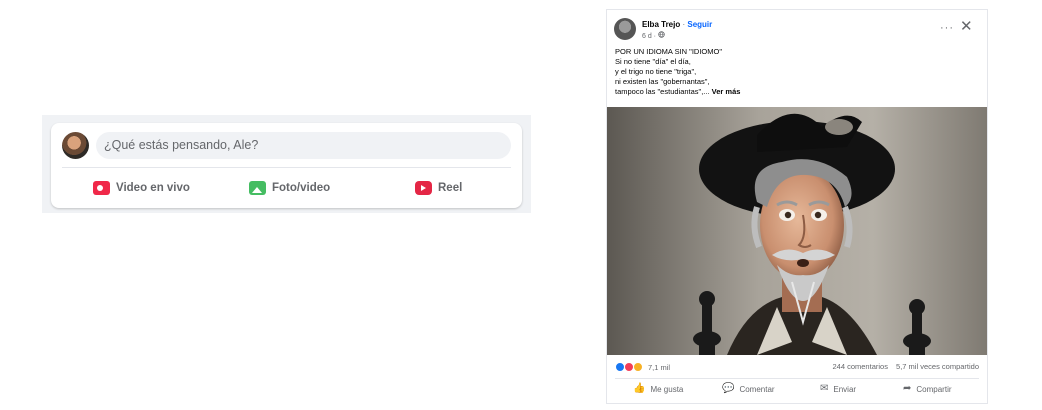  What do you see at coordinates (667, 389) in the screenshot?
I see `like-label: Me gusta` at bounding box center [667, 389].